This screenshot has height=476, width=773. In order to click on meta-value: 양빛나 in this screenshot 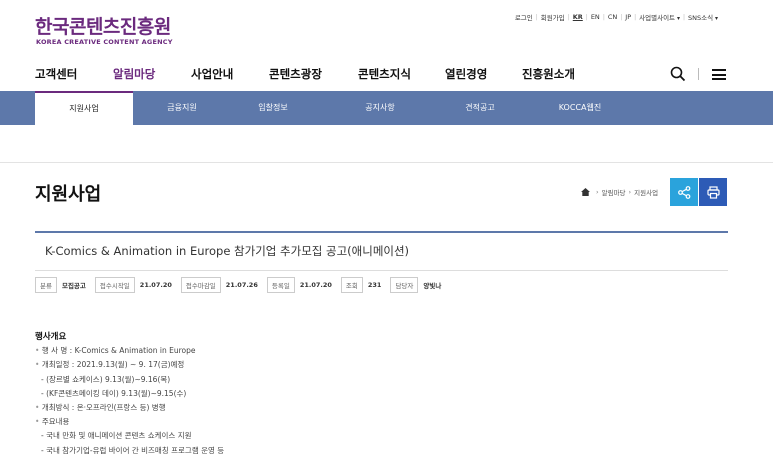, I will do `click(432, 286)`.